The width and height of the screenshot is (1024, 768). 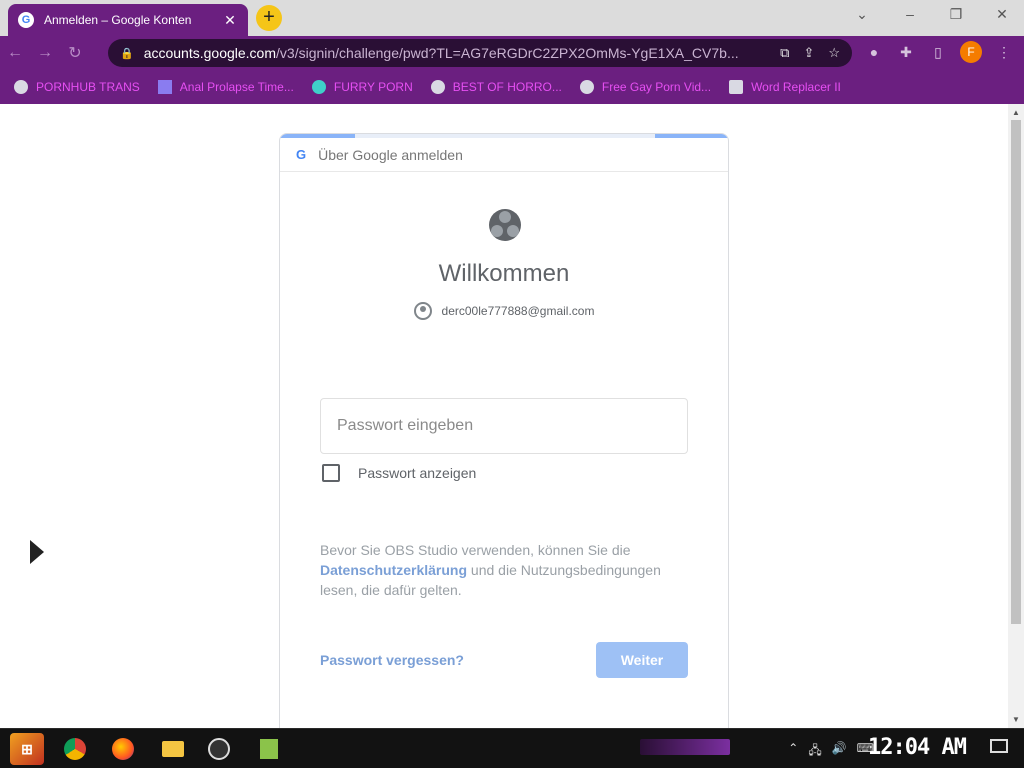 I want to click on show-password-row: Passwort anzeigen, so click(x=399, y=473).